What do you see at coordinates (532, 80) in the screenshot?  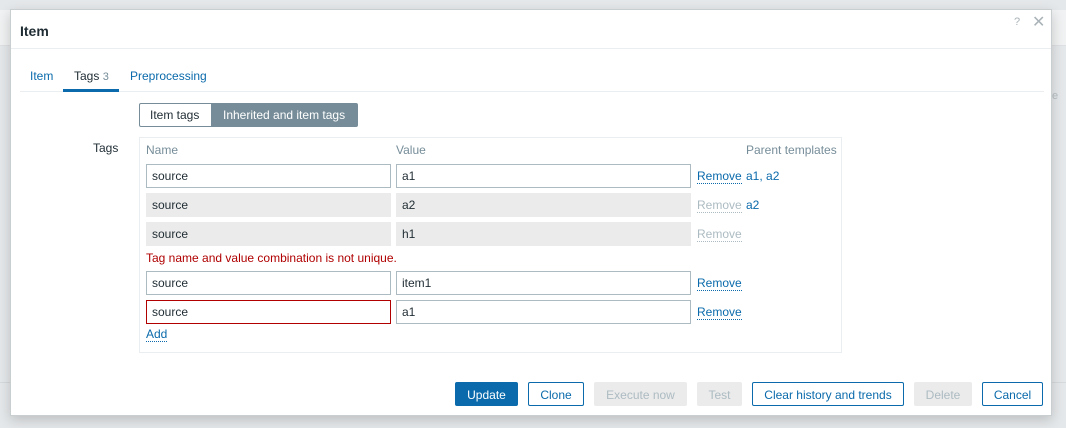 I see `tab-bar: Item Tags 3 Preprocessing` at bounding box center [532, 80].